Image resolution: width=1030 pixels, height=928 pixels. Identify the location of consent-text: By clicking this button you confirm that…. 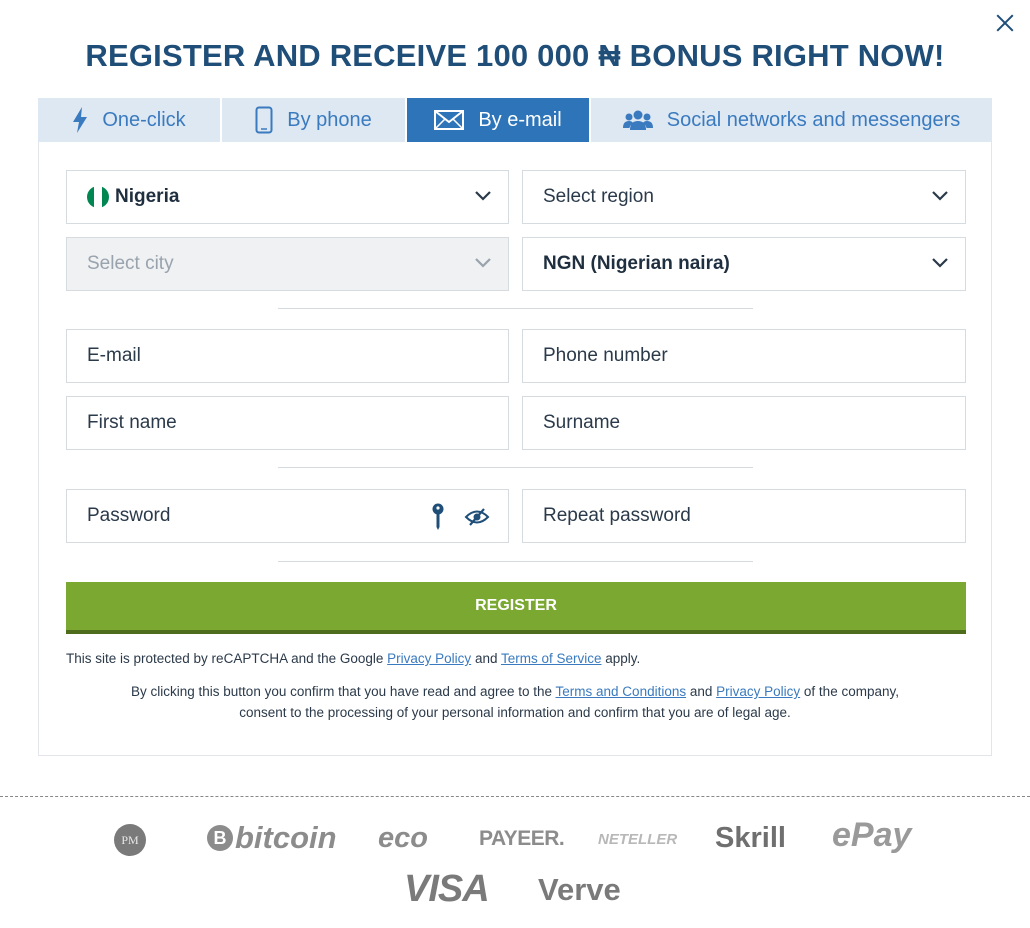
(343, 691).